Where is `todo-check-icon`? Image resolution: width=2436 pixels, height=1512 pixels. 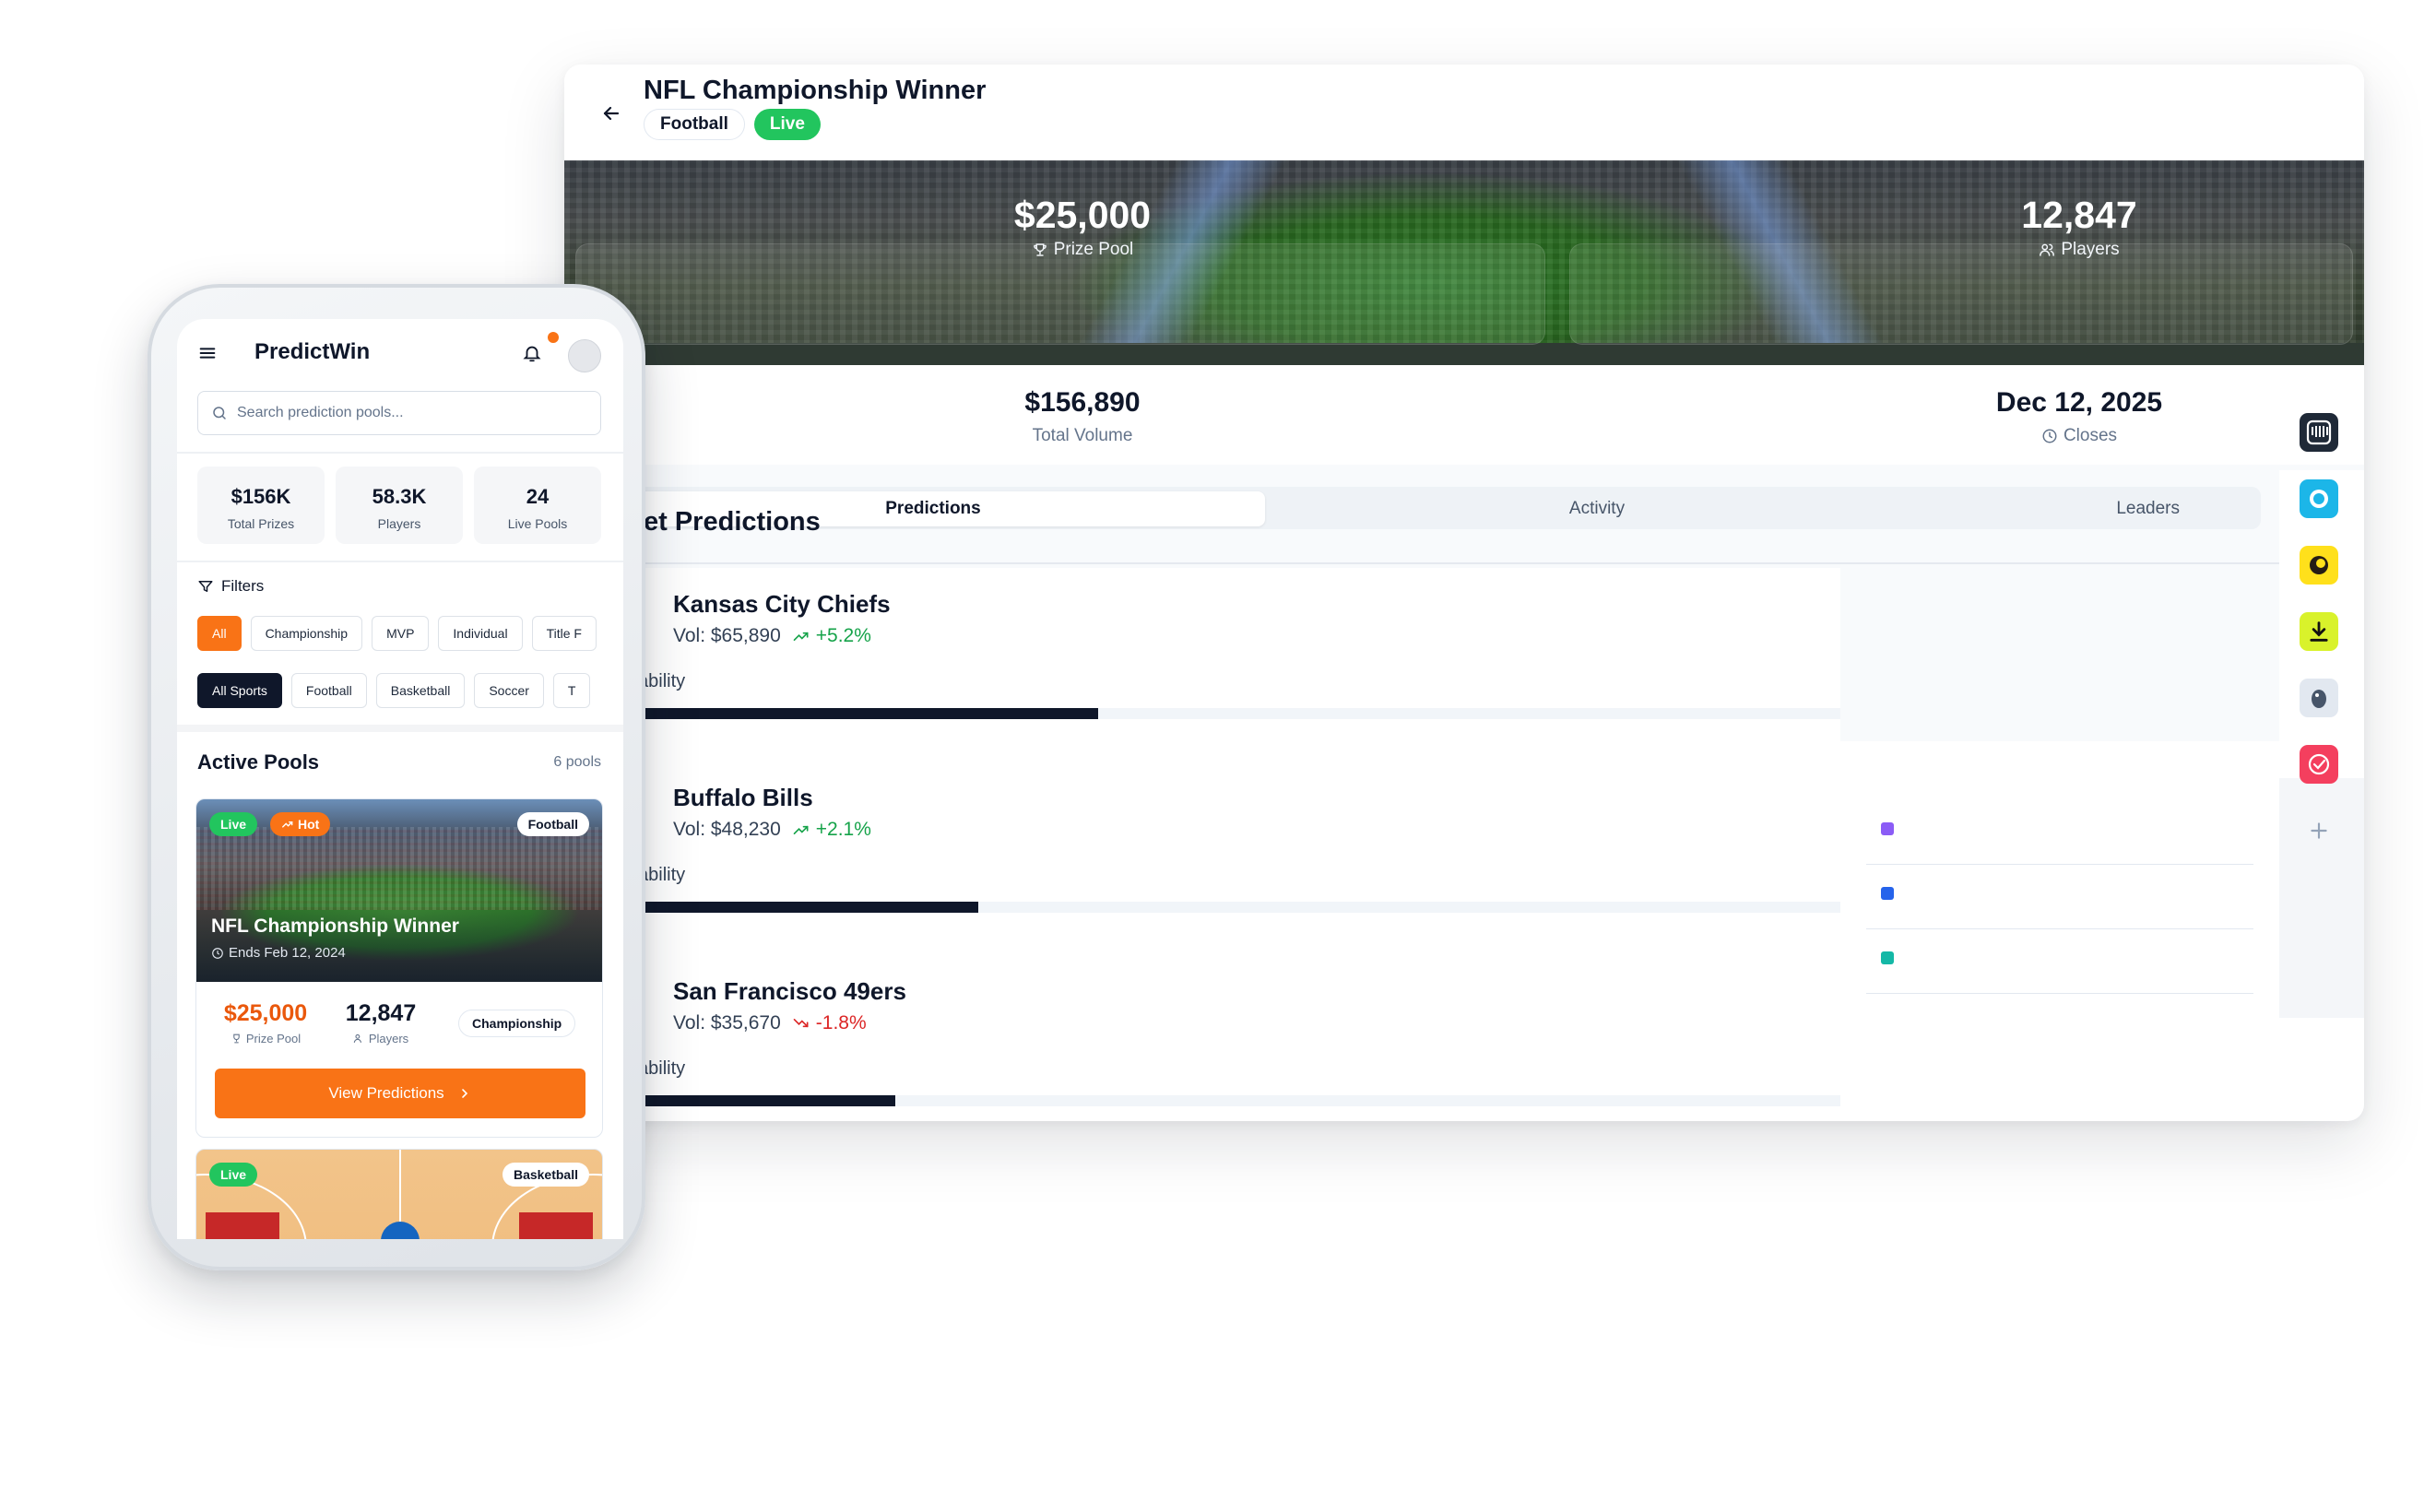
todo-check-icon is located at coordinates (2319, 764).